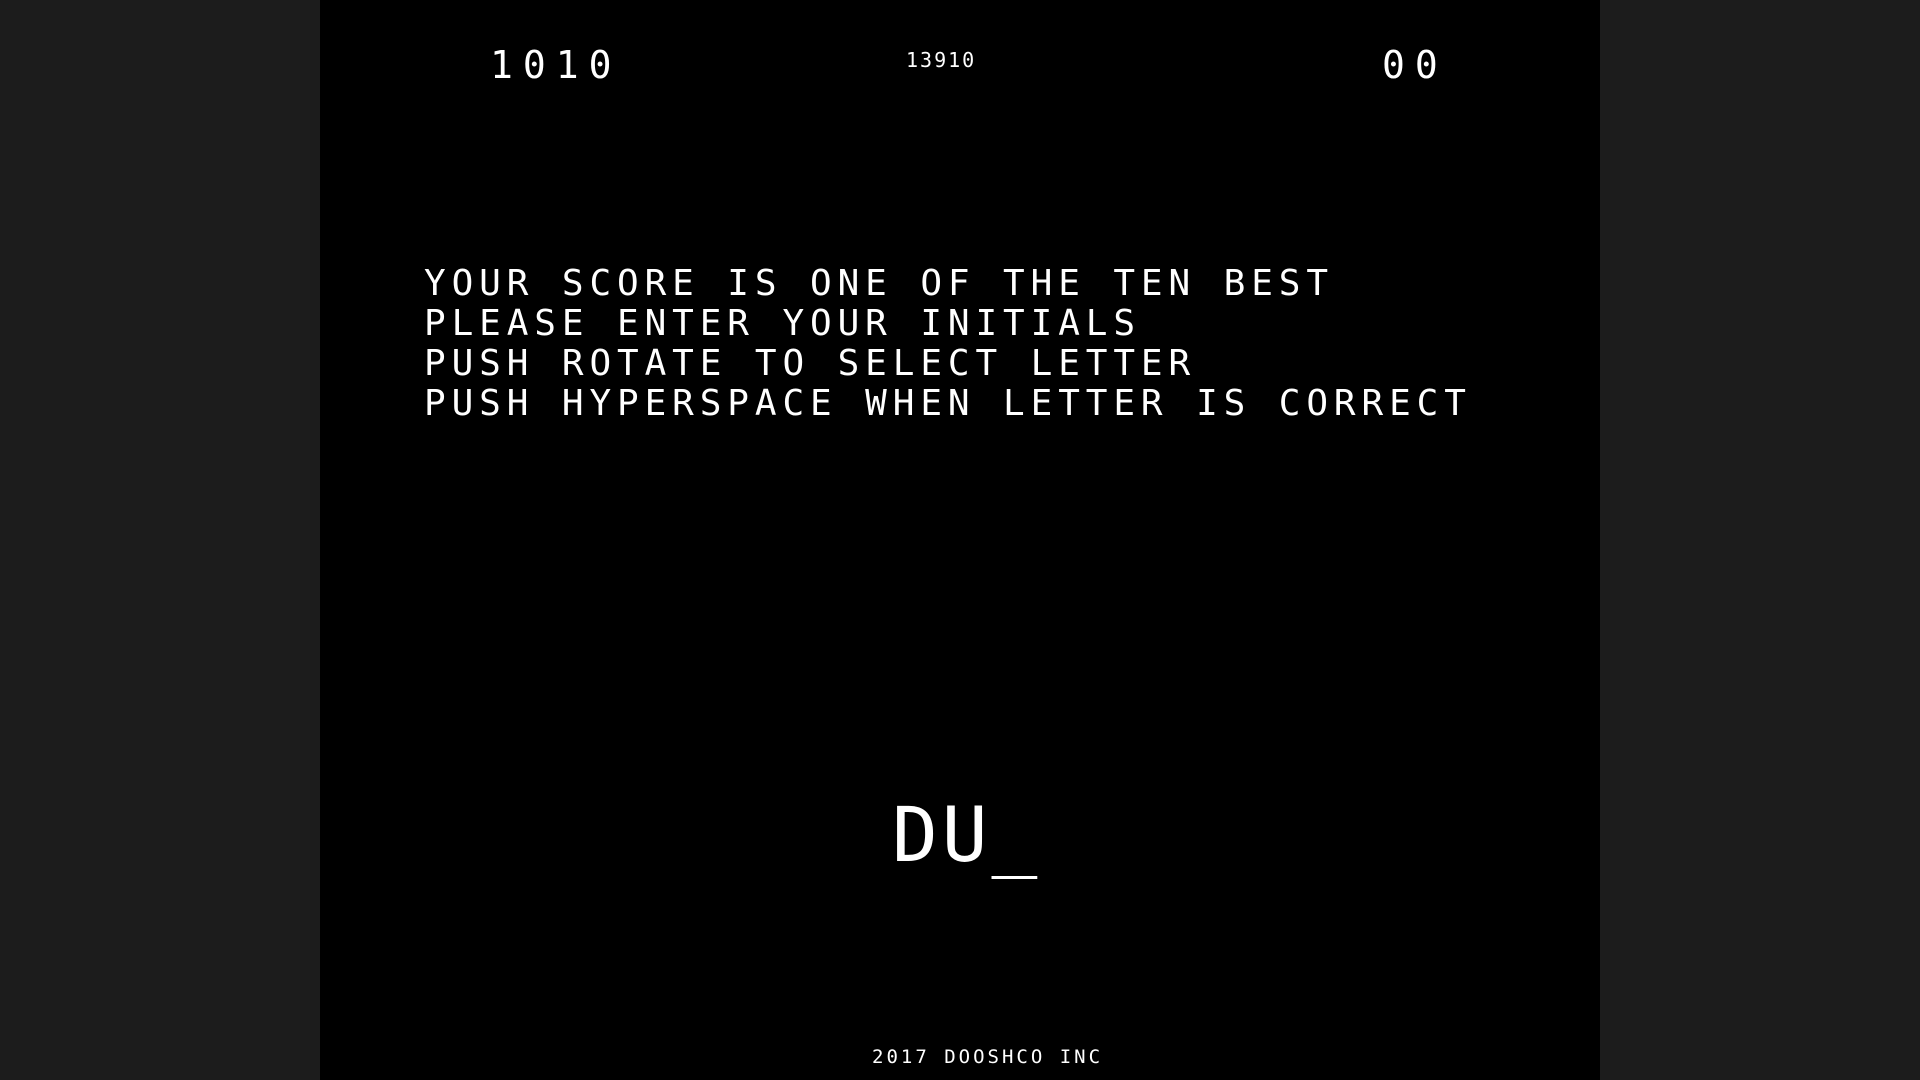 This screenshot has width=1920, height=1080. Describe the element at coordinates (1415, 65) in the screenshot. I see `player2-score: 00` at that location.